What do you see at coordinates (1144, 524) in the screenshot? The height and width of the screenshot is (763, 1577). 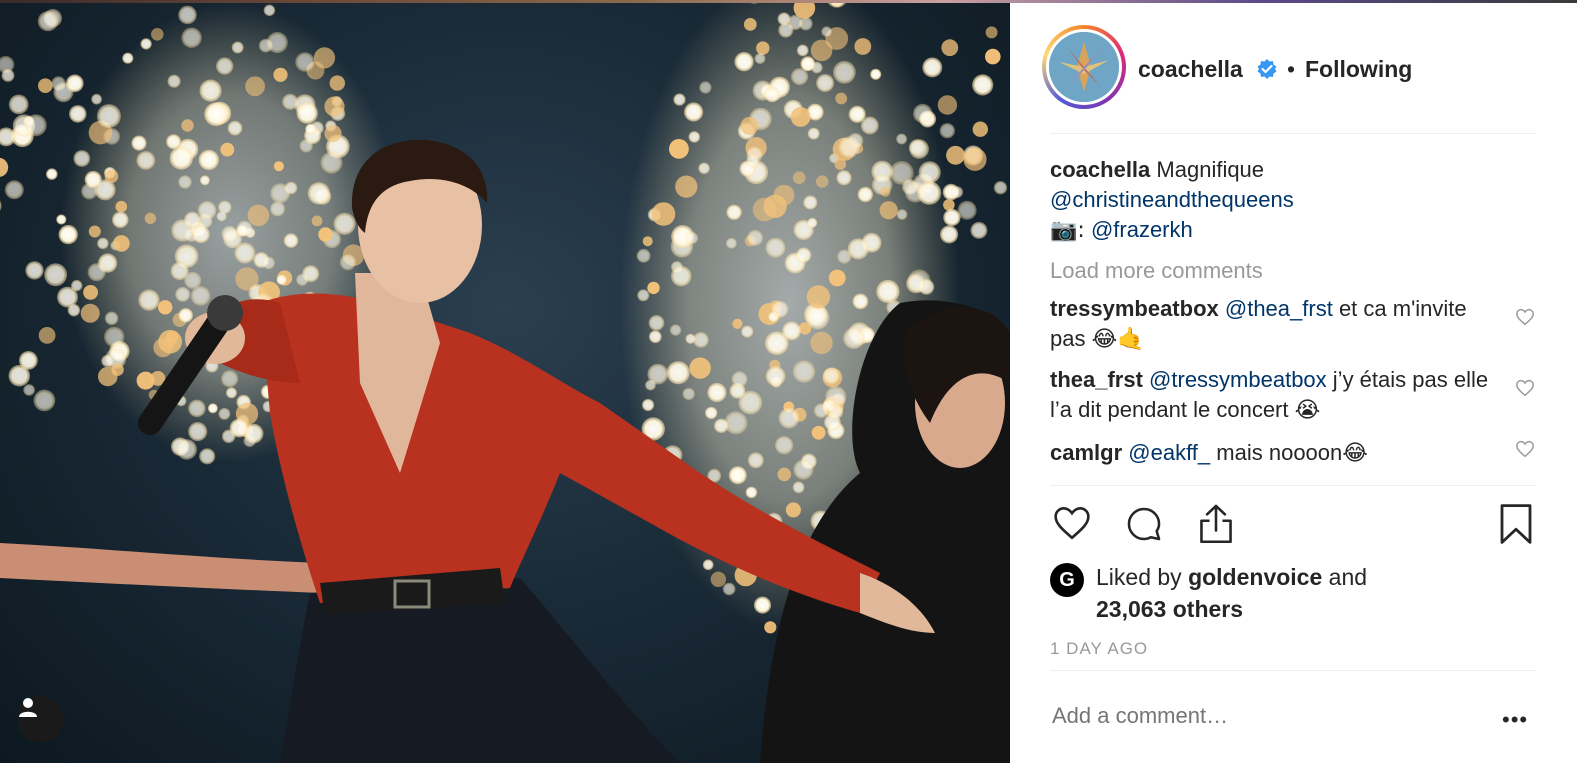 I see `comment-icon` at bounding box center [1144, 524].